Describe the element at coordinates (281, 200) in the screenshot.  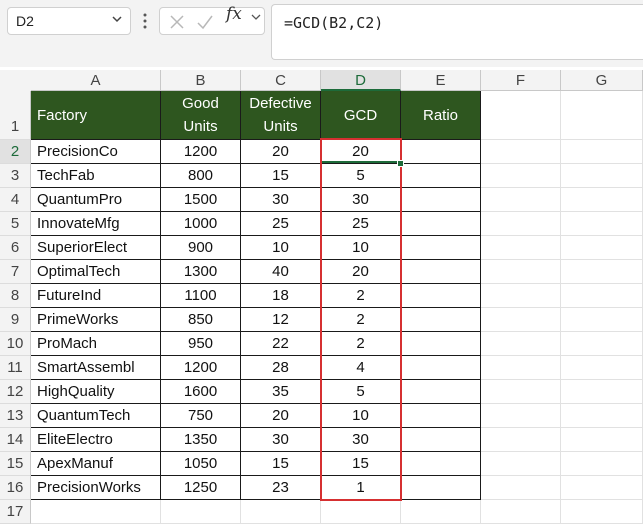
I see `defective-units-cell: 30` at that location.